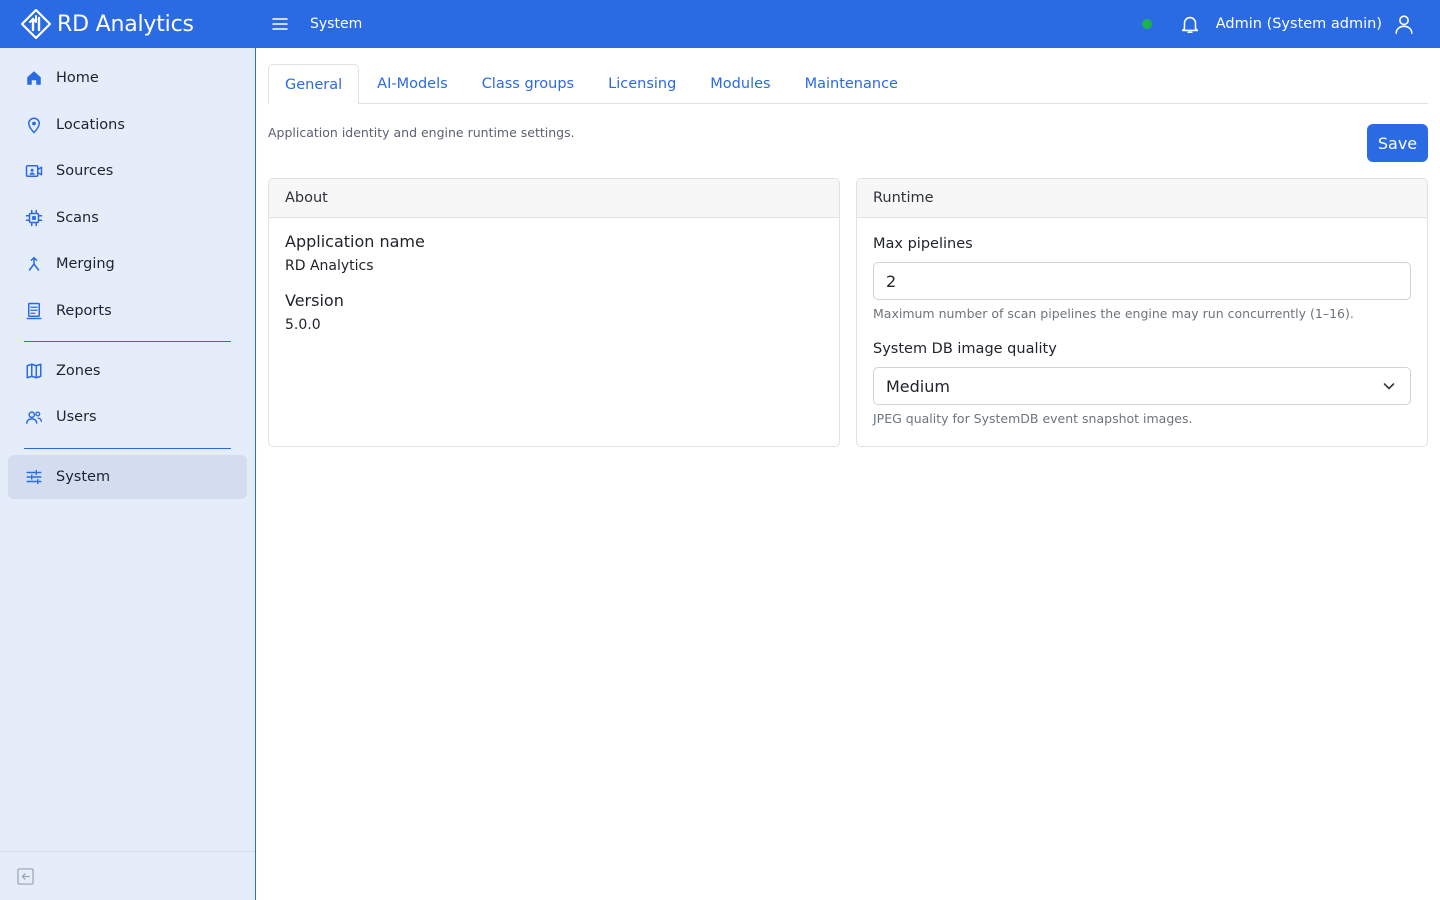  Describe the element at coordinates (36, 24) in the screenshot. I see `brand-logo-icon` at that location.